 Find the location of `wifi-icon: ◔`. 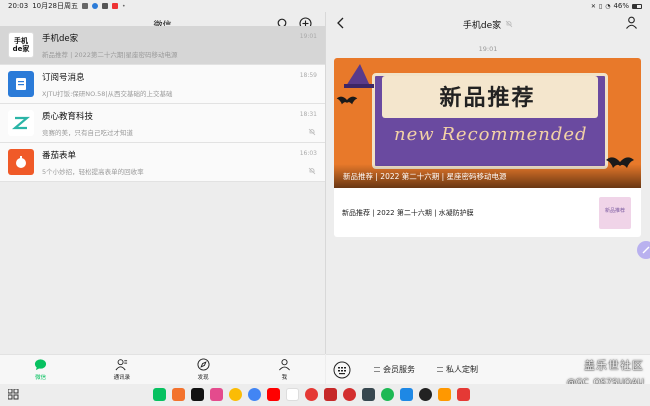

wifi-icon: ◔ is located at coordinates (608, 6).